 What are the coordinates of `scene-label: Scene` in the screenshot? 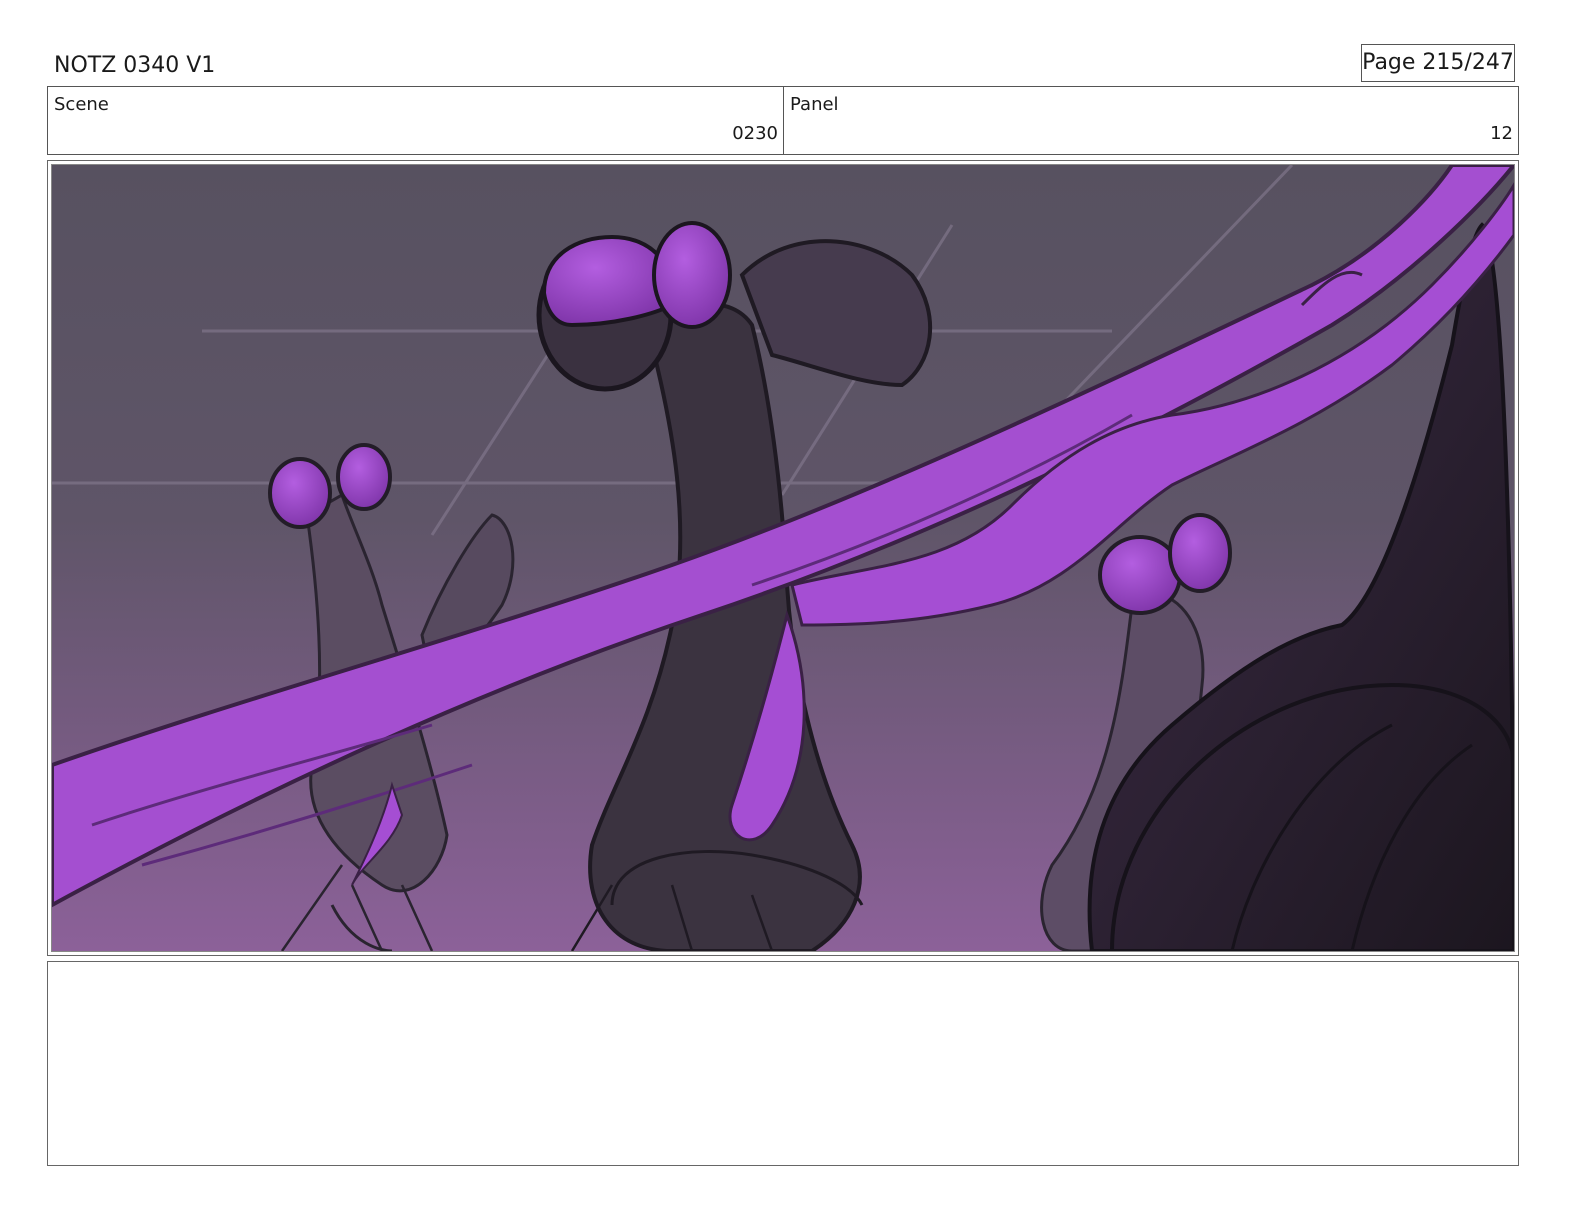 It's located at (81, 104).